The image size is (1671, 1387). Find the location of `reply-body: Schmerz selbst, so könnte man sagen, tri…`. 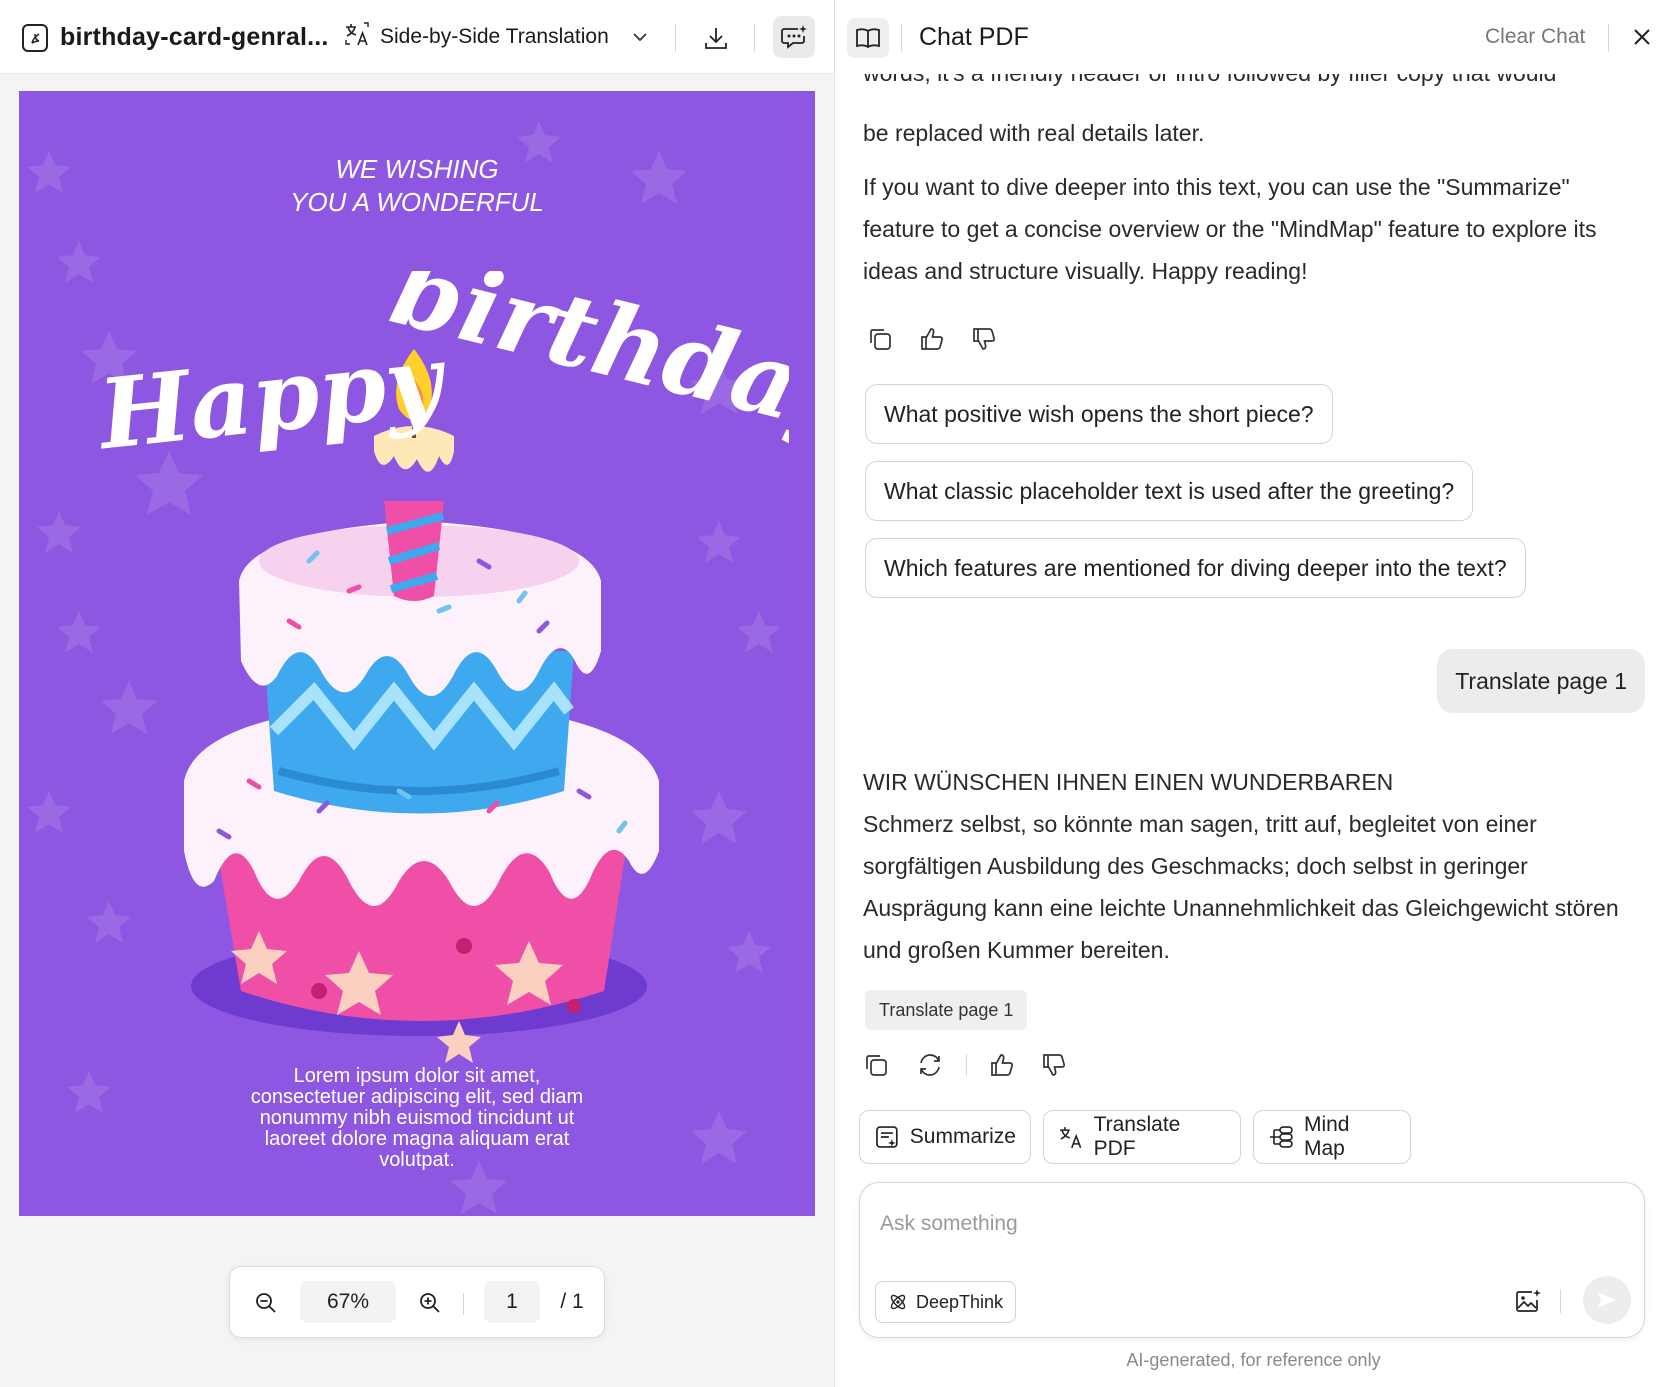

reply-body: Schmerz selbst, so könnte man sagen, tri… is located at coordinates (1241, 887).